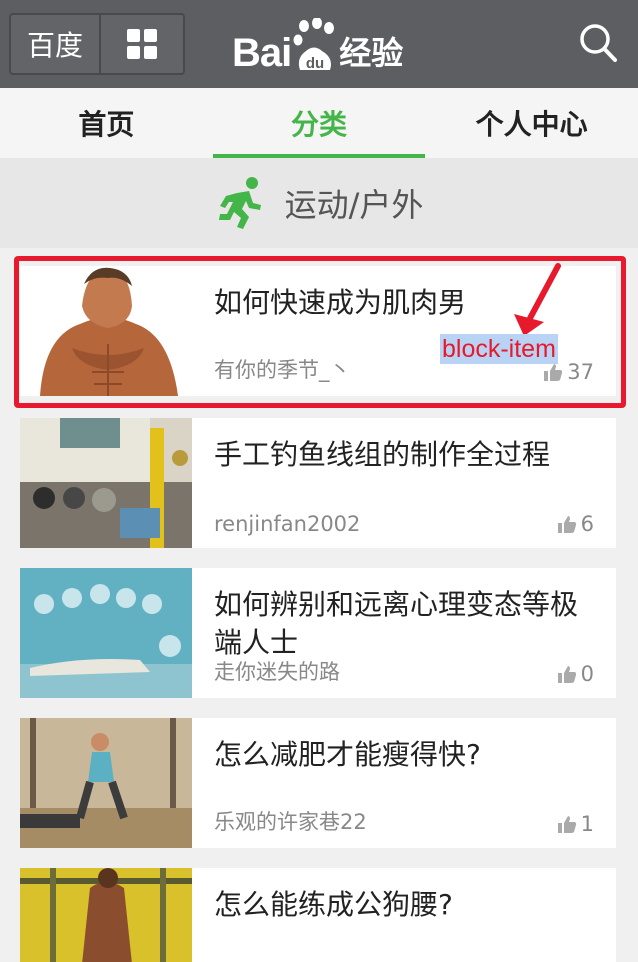  I want to click on main-tabs: 首页 分类 个人中心, so click(319, 123).